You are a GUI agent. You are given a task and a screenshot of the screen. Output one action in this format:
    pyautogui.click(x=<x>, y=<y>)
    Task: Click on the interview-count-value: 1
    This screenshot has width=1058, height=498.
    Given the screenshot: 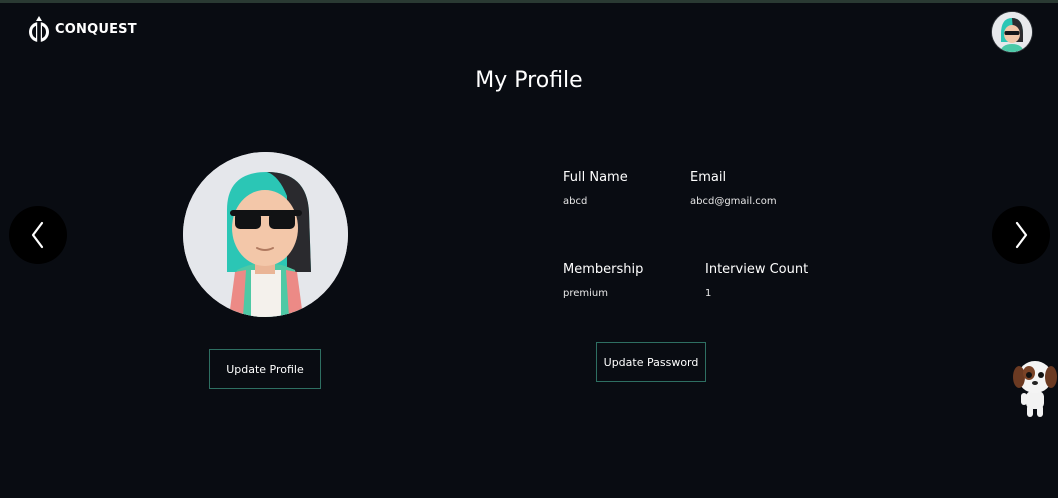 What is the action you would take?
    pyautogui.click(x=708, y=293)
    